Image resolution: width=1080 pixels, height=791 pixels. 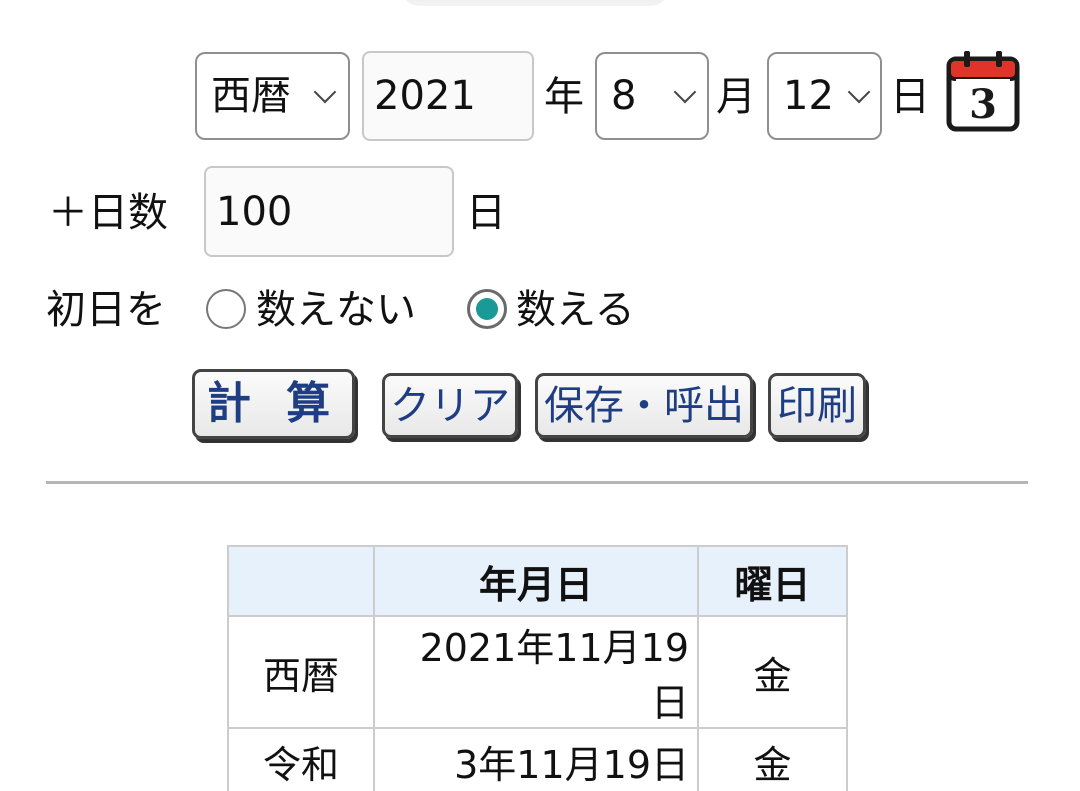 What do you see at coordinates (983, 104) in the screenshot?
I see `calendar-icon-digit: 3` at bounding box center [983, 104].